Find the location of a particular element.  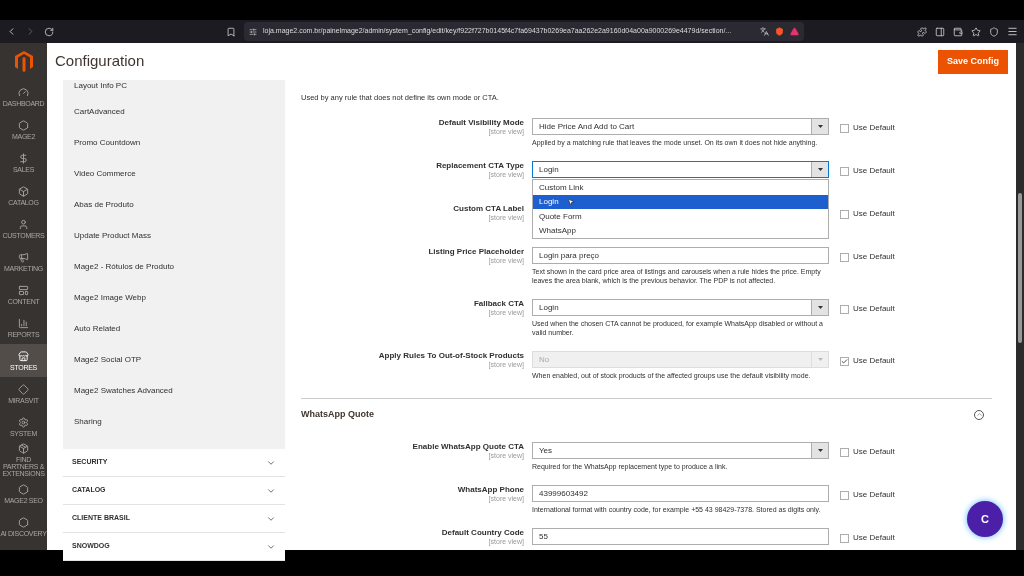

menu-icon is located at coordinates (1012, 31).